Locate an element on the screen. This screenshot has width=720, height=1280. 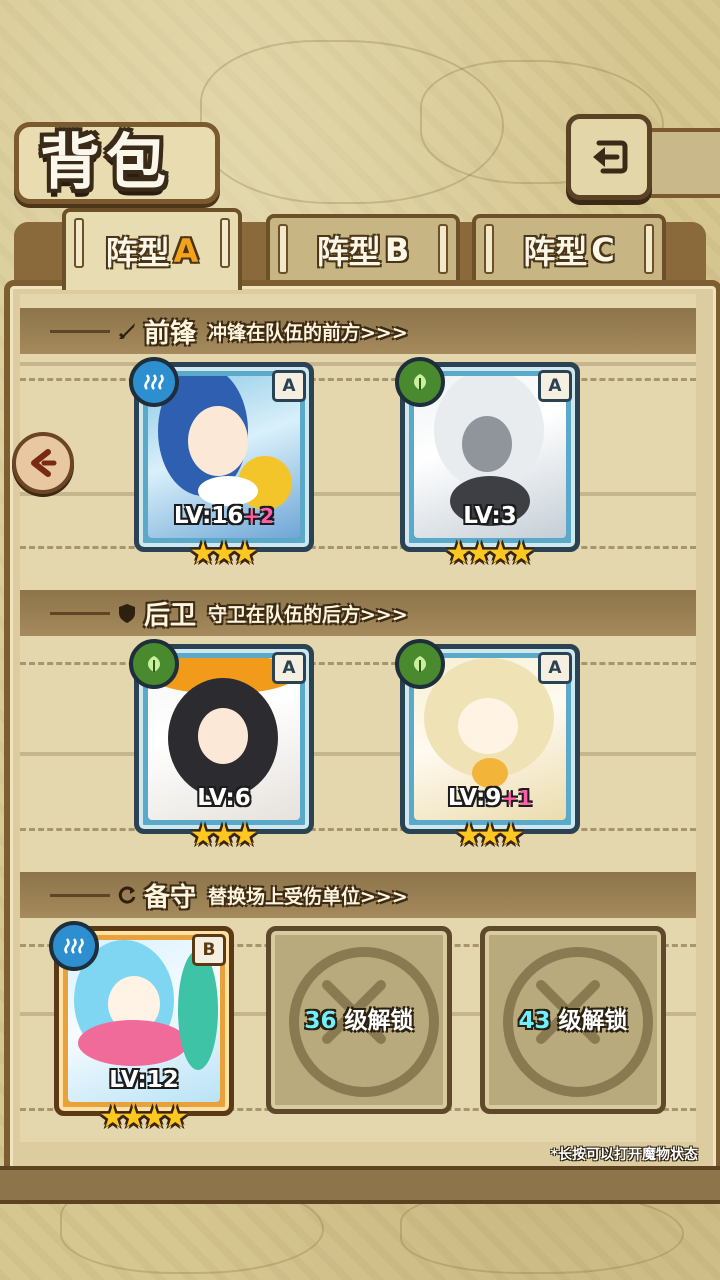
back-arrow-icon is located at coordinates (610, 157).